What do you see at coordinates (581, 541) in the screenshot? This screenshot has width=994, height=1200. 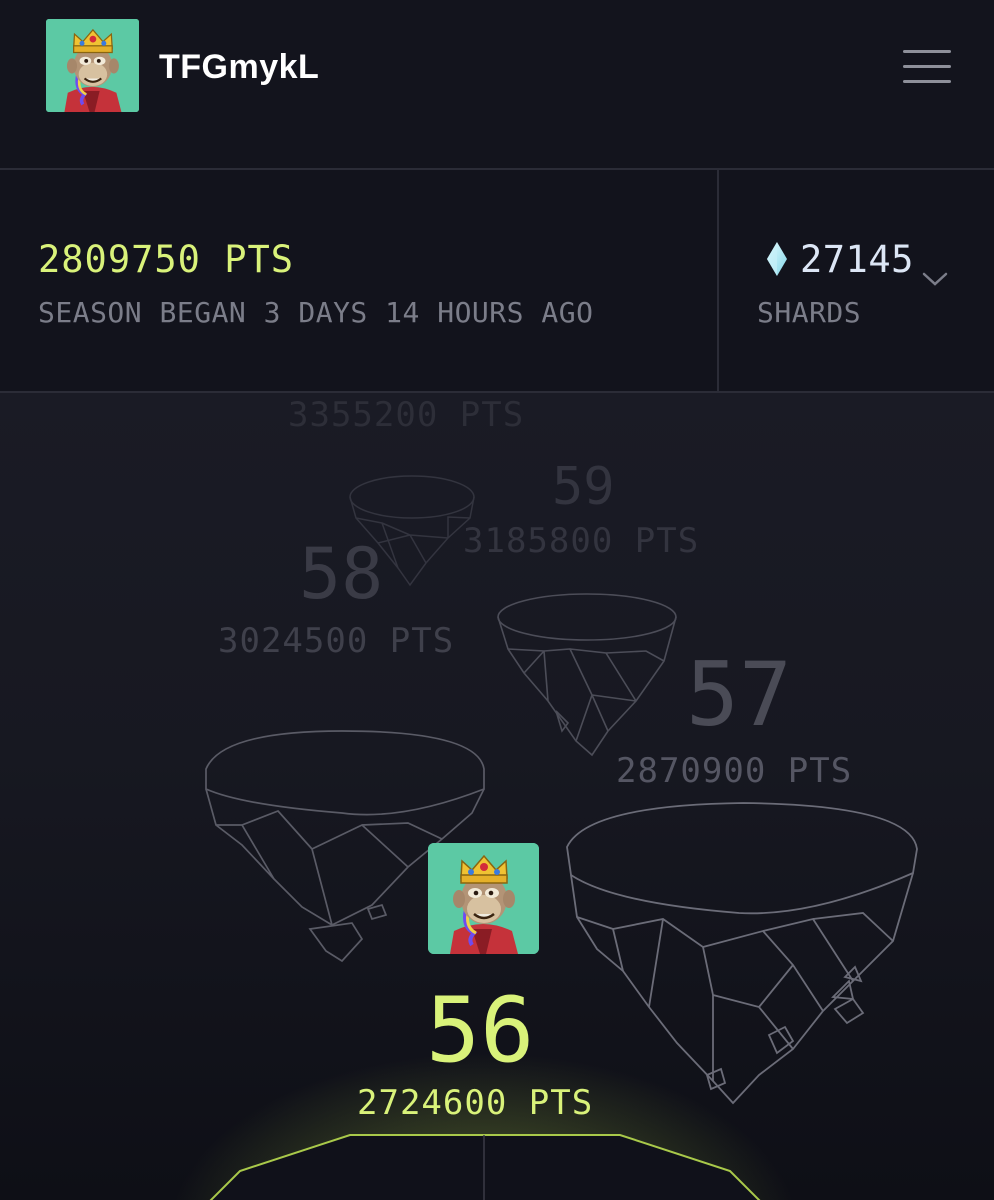 I see `level-points: 3185800 PTS` at bounding box center [581, 541].